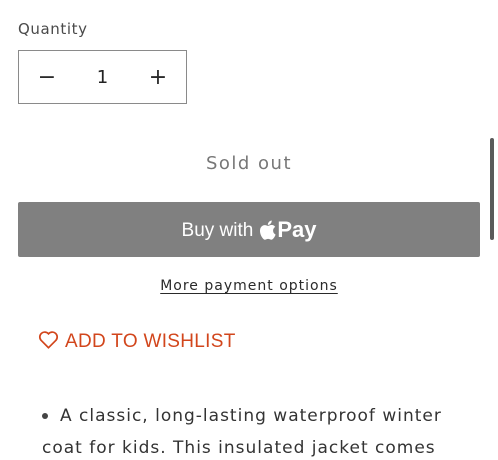 The width and height of the screenshot is (498, 460). I want to click on apple-logo-icon, so click(267, 230).